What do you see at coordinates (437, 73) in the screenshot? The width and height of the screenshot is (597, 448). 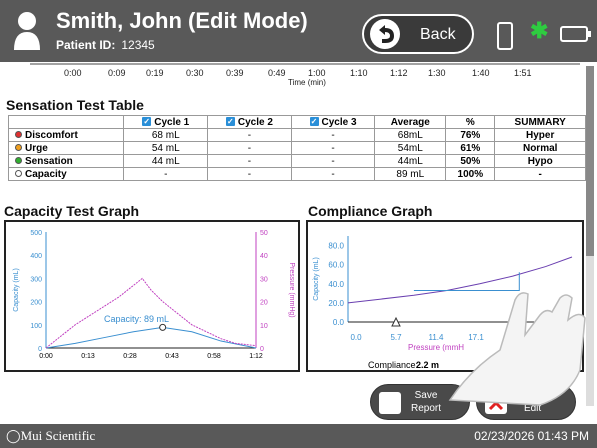 I see `time-tick: 1:30` at bounding box center [437, 73].